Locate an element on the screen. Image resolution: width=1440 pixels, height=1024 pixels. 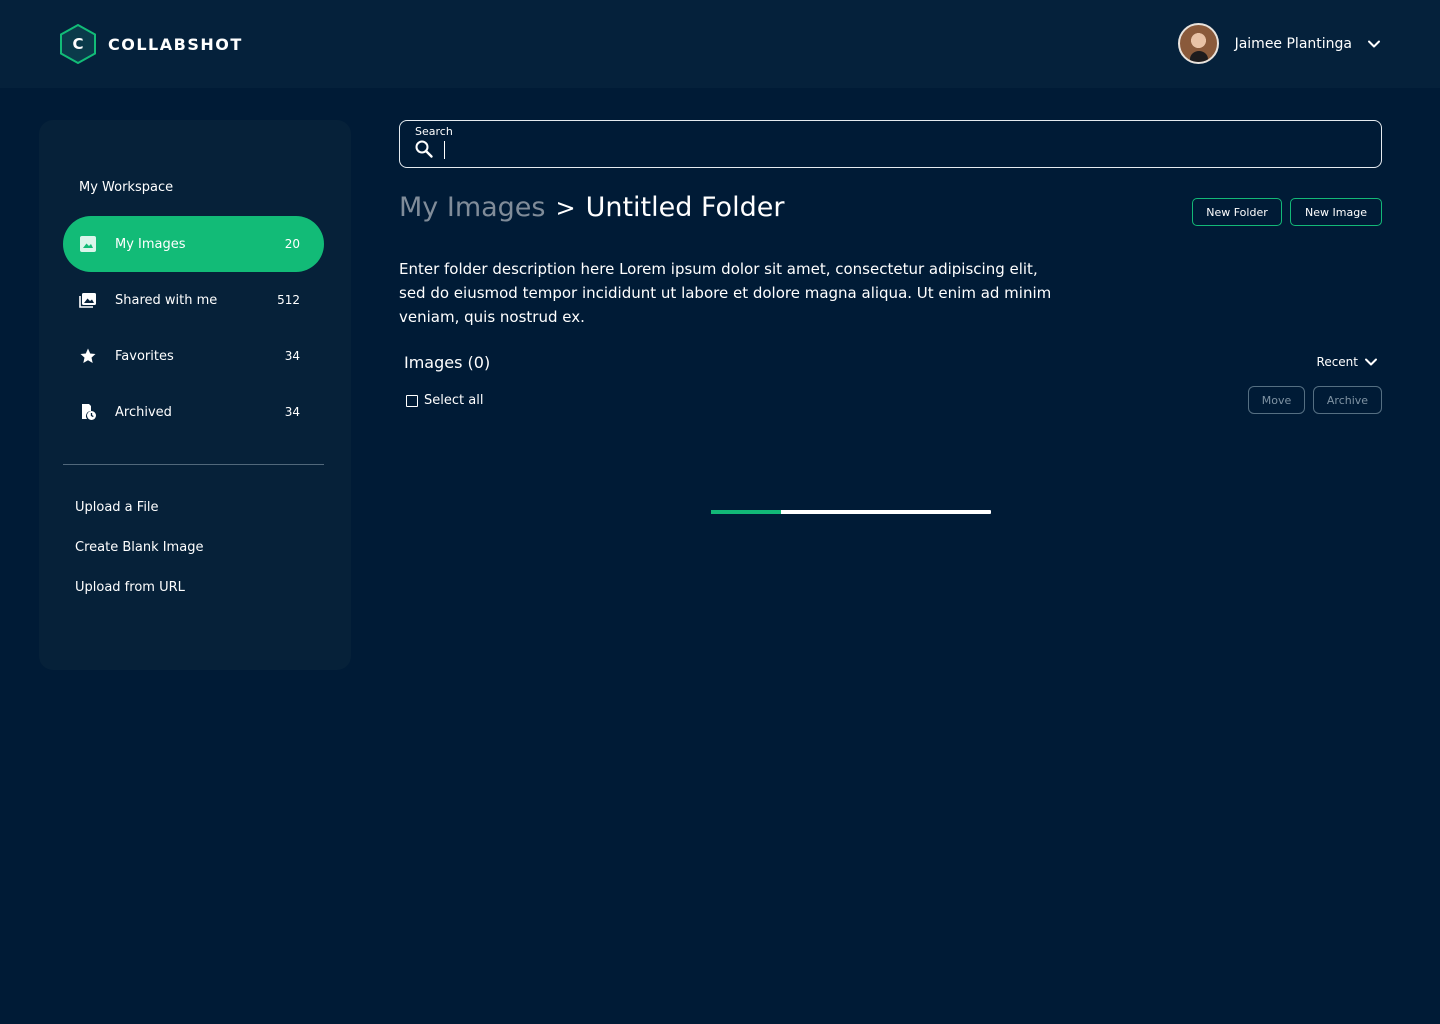
top-bar: C COLLABSHOT Jaimee Plantinga is located at coordinates (720, 44).